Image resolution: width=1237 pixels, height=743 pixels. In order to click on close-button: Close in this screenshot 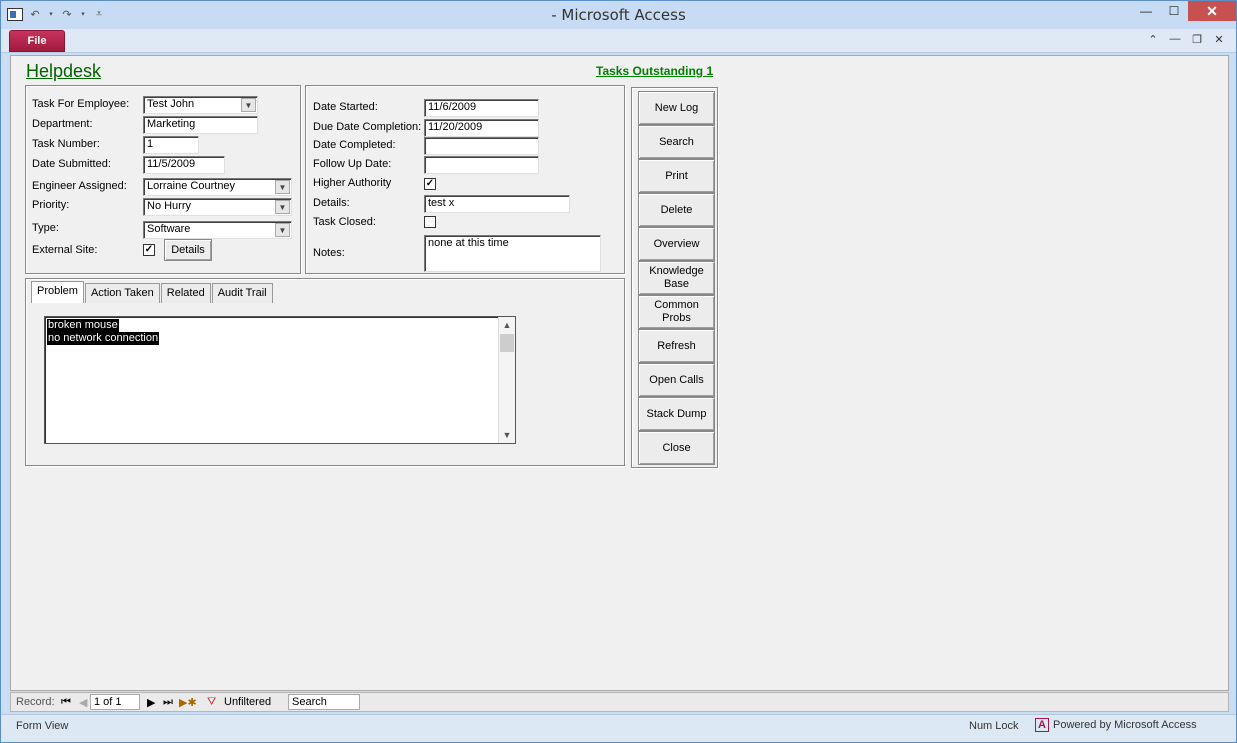, I will do `click(676, 448)`.